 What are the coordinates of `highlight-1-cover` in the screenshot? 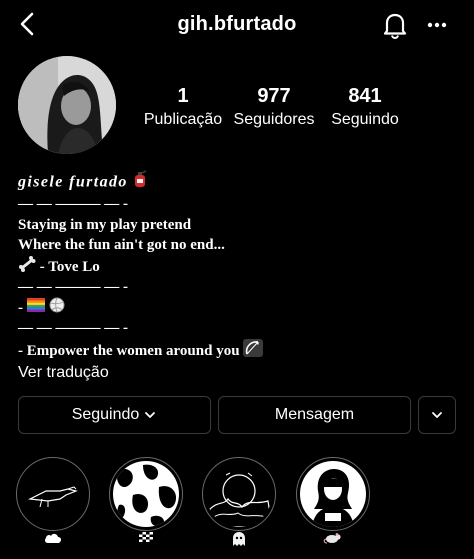 It's located at (53, 494).